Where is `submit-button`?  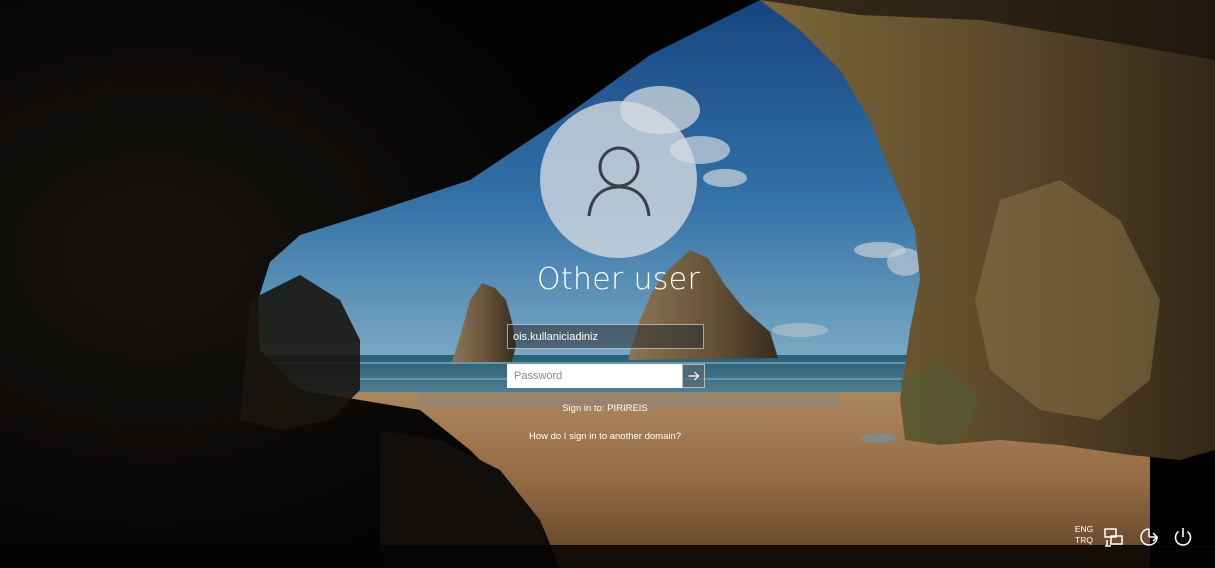 submit-button is located at coordinates (693, 376).